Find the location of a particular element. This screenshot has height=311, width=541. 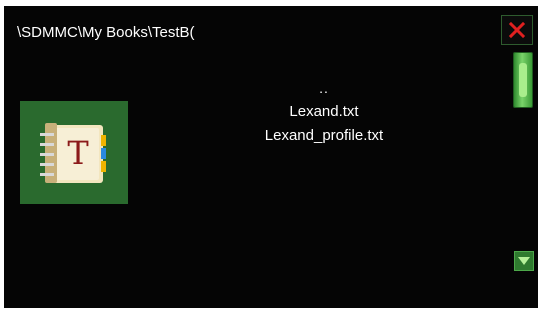

vertical-scrollbar is located at coordinates (523, 162).